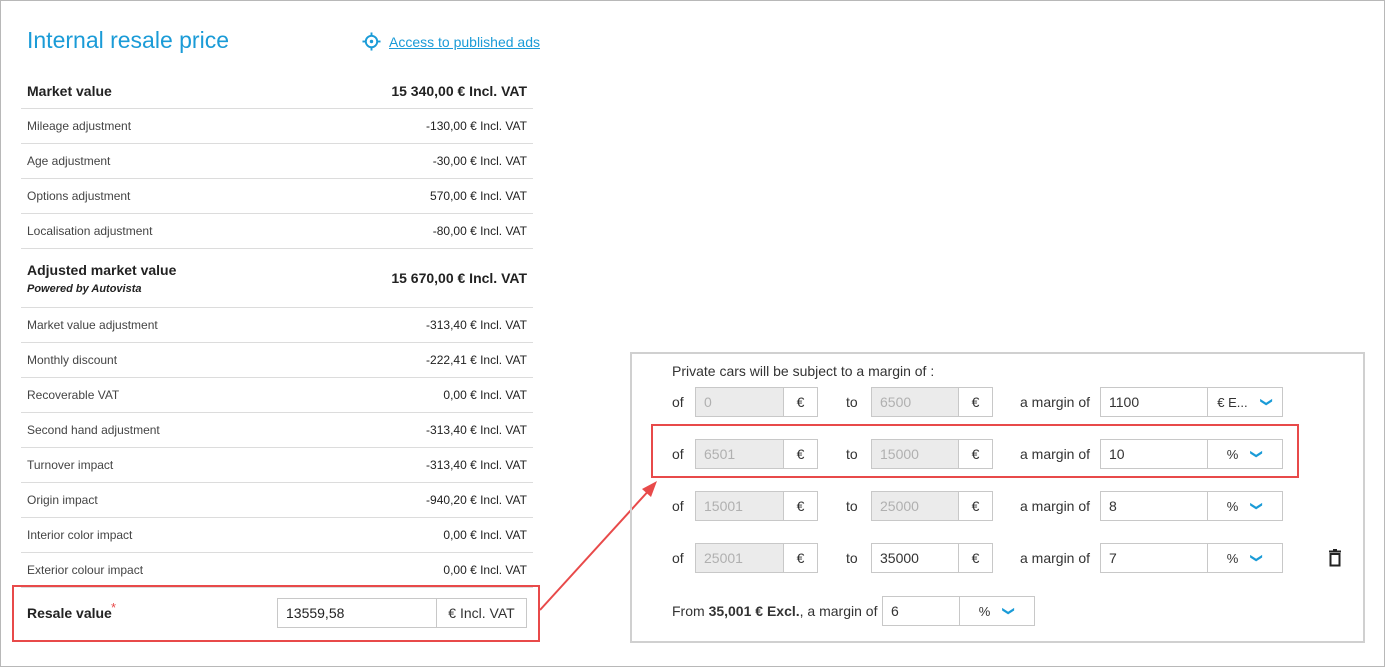 This screenshot has width=1385, height=667. I want to click on to-input: 6500, so click(915, 402).